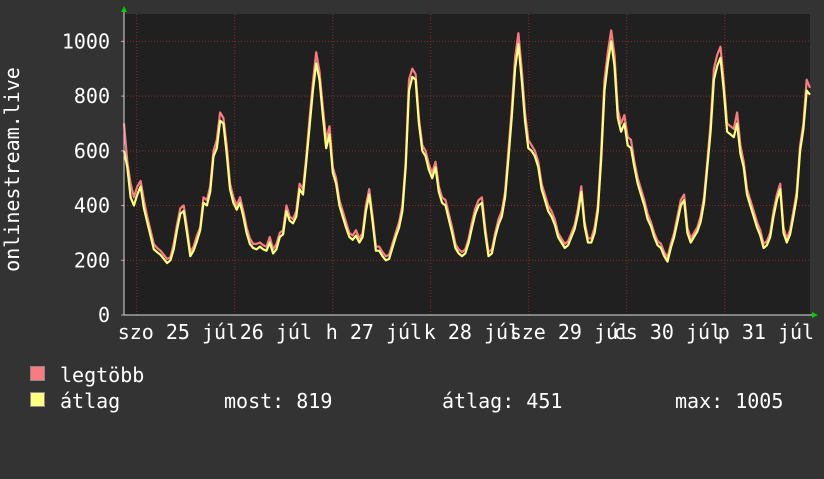 This screenshot has width=824, height=479. What do you see at coordinates (766, 332) in the screenshot?
I see `x-tick-label: p 31 júl` at bounding box center [766, 332].